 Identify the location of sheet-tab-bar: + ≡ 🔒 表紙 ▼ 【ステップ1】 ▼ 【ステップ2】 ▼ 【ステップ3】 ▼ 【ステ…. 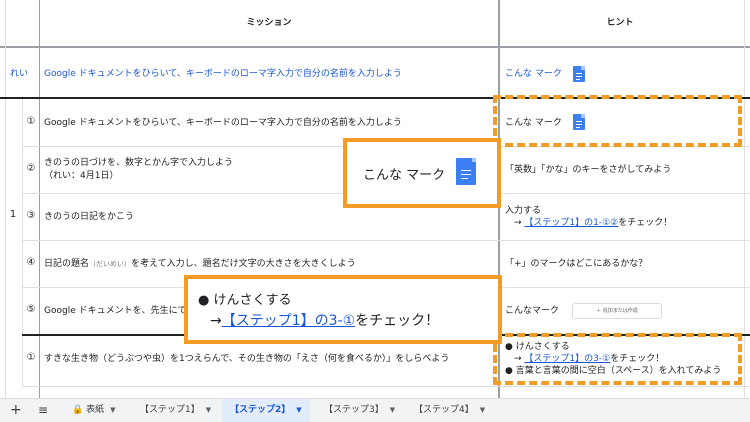
(375, 410).